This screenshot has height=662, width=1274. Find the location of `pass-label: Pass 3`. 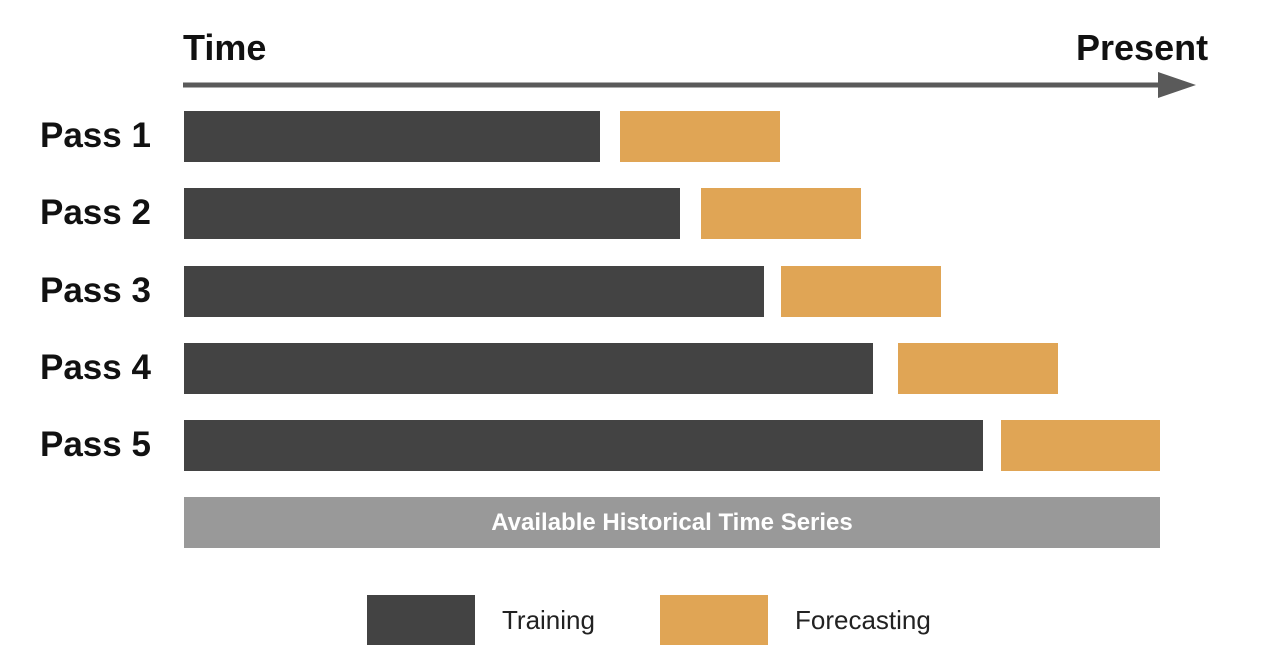

pass-label: Pass 3 is located at coordinates (95, 290).